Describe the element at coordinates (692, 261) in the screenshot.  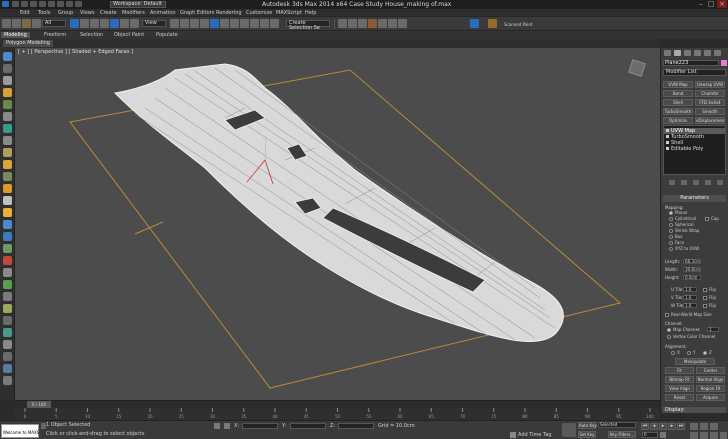
I see `length-spinner: 68.3cm` at that location.